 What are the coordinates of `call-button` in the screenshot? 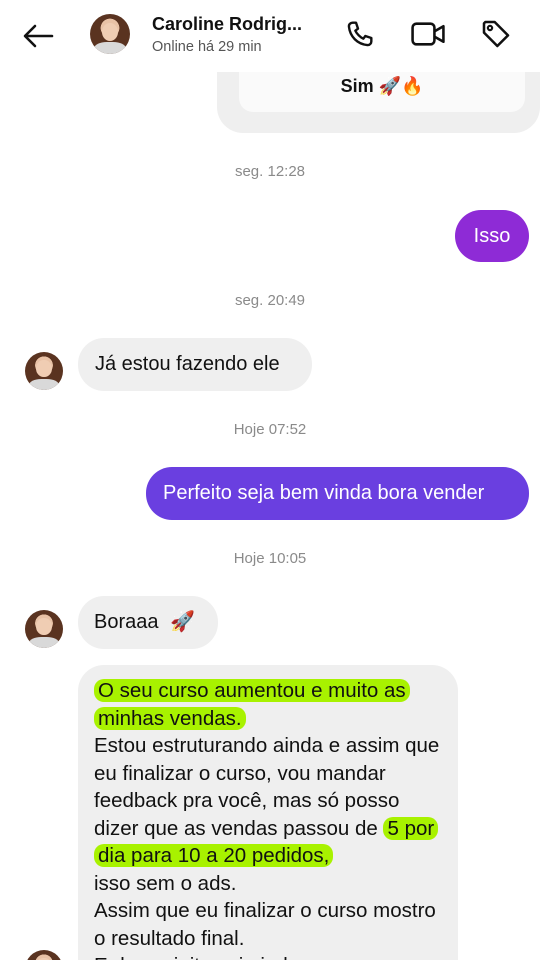 It's located at (360, 34).